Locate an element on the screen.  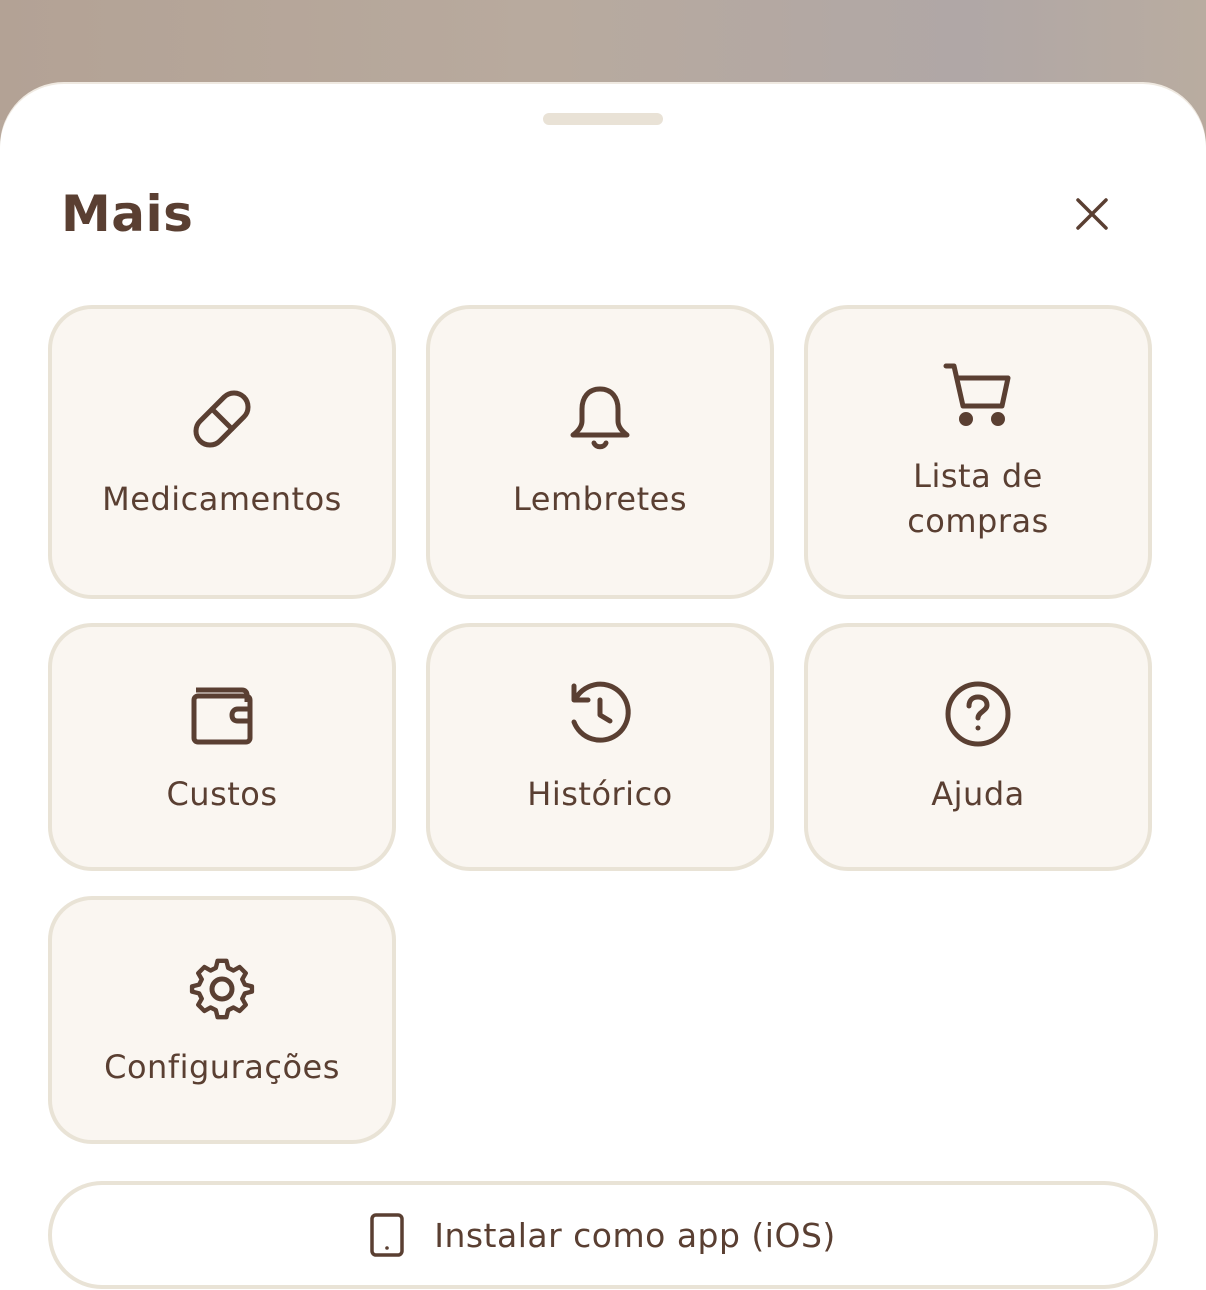
tile-lista-de-compras: Lista de compras is located at coordinates (978, 452).